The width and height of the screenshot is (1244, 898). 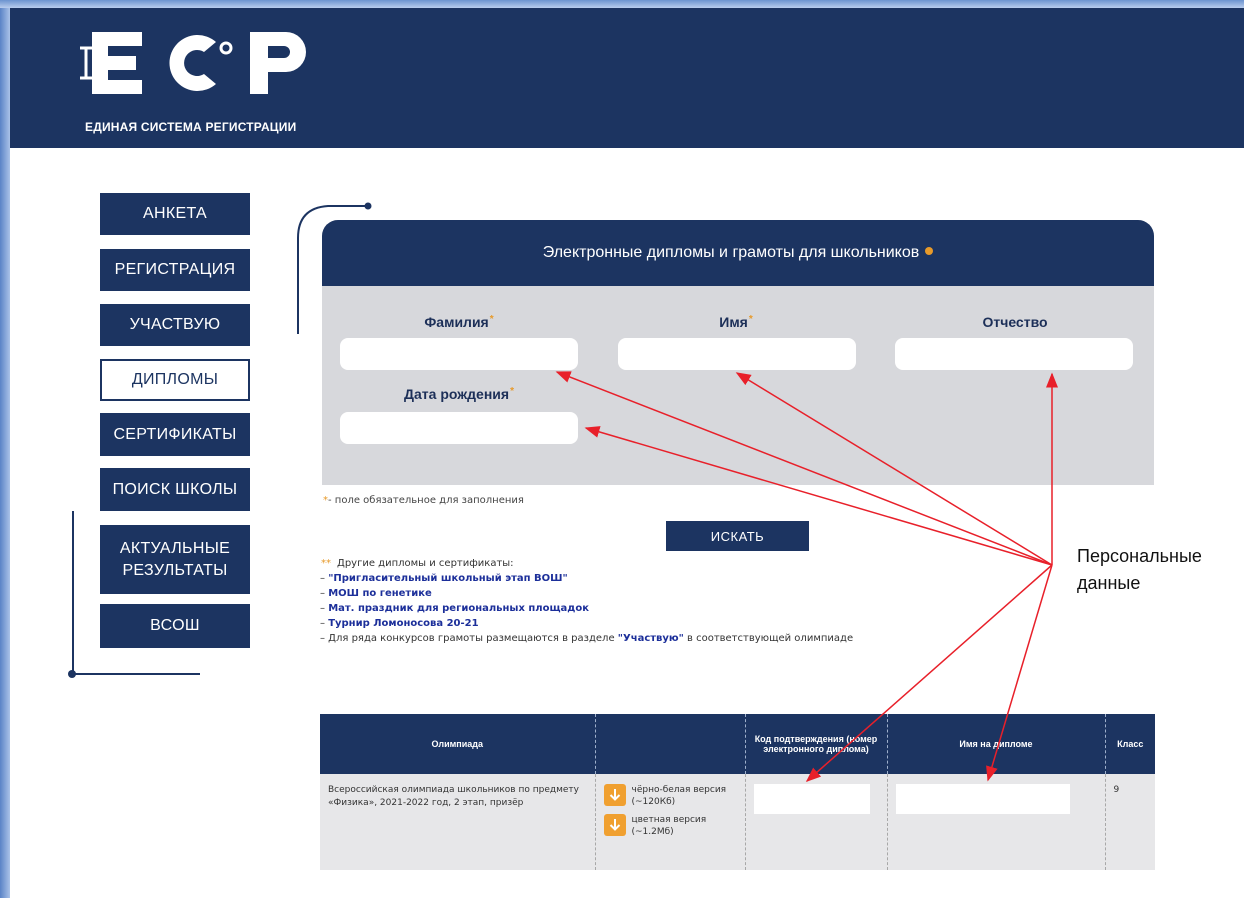 What do you see at coordinates (586, 623) in the screenshot?
I see `other-link-4: – Турнир Ломоносова 20-21` at bounding box center [586, 623].